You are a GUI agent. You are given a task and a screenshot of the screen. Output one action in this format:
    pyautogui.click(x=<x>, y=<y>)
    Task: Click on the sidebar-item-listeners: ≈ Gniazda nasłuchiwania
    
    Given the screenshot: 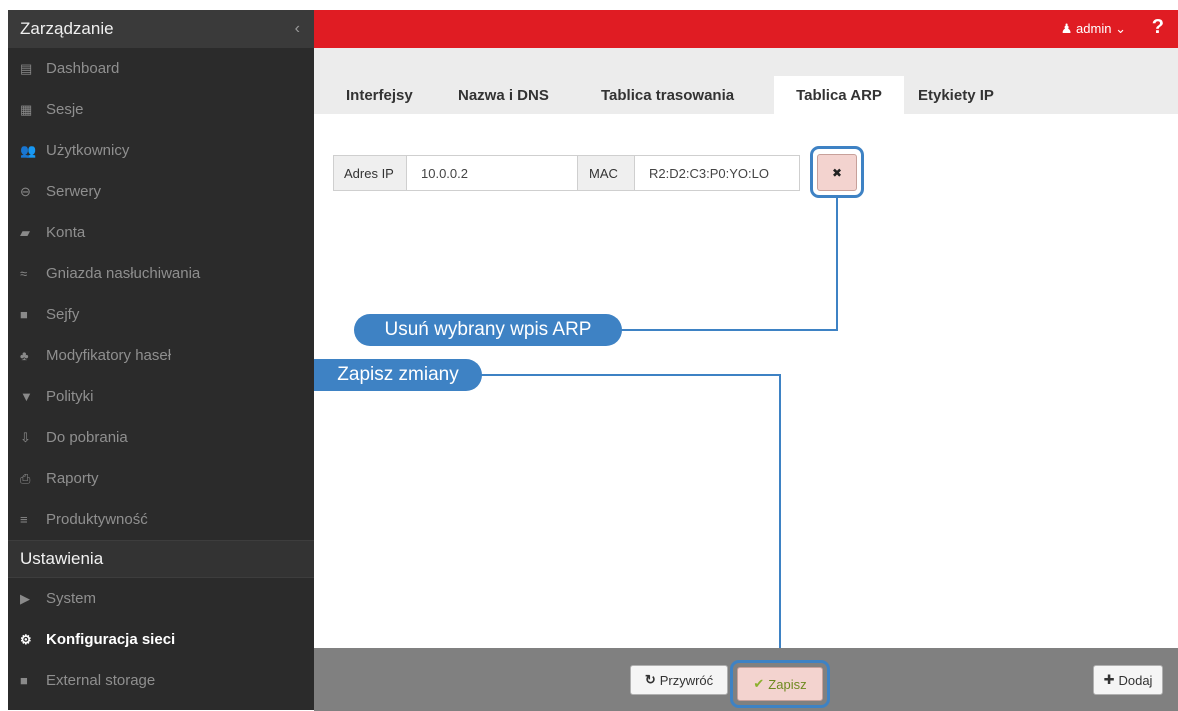 What is the action you would take?
    pyautogui.click(x=161, y=273)
    